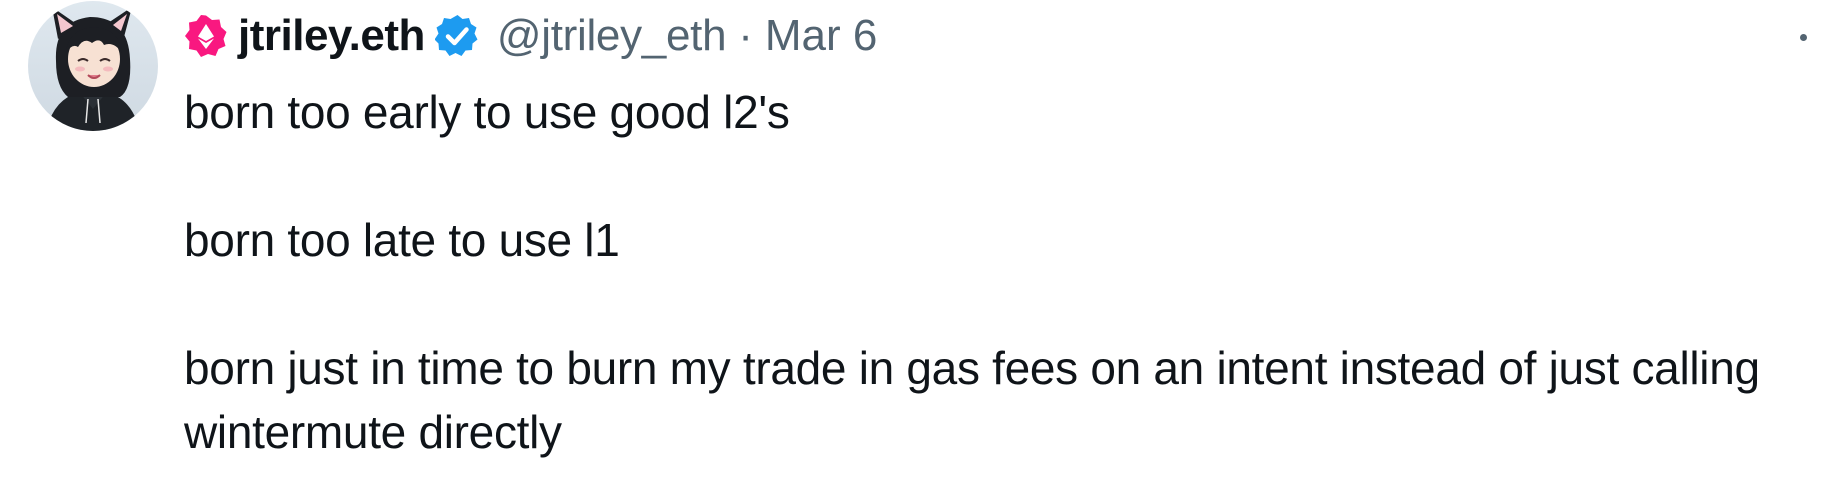 This screenshot has width=1832, height=500. Describe the element at coordinates (1816, 38) in the screenshot. I see `more-options-button` at that location.